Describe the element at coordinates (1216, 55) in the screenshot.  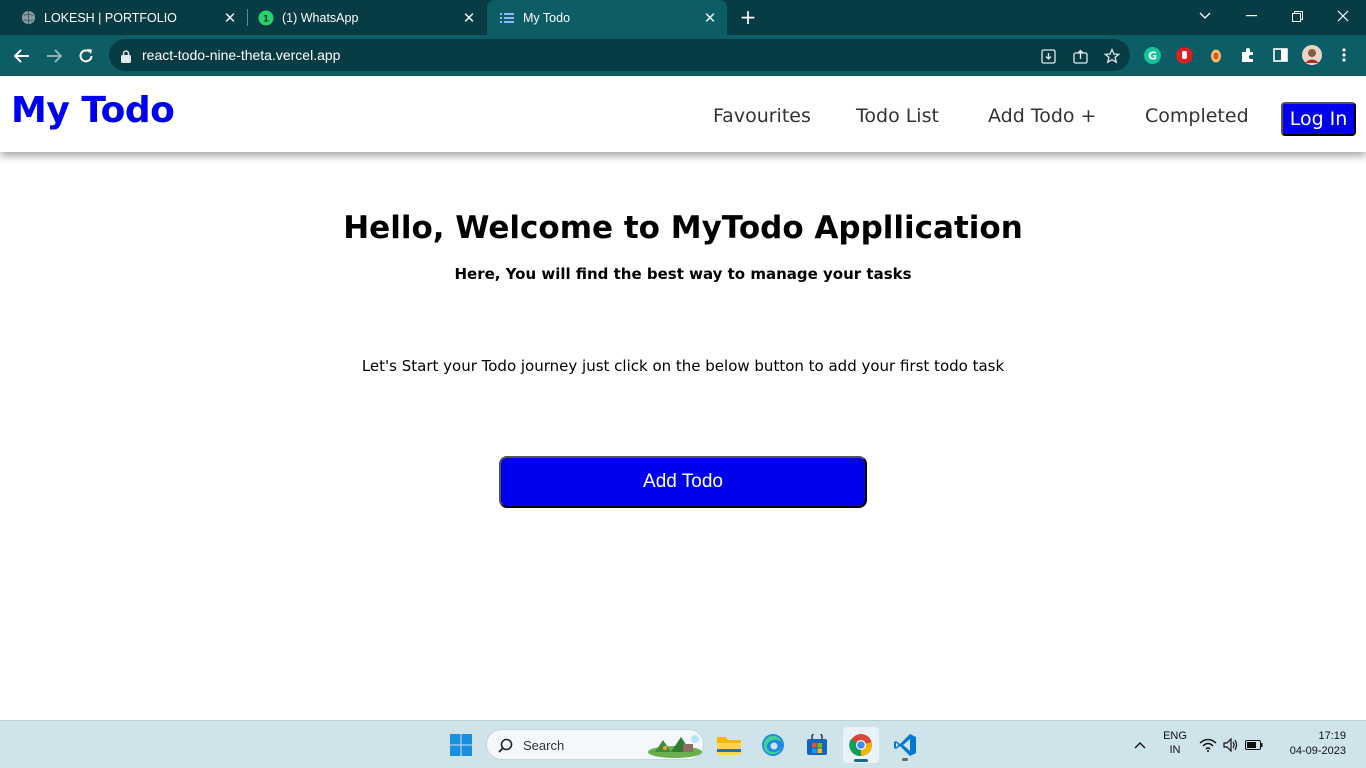
I see `extension-icon` at that location.